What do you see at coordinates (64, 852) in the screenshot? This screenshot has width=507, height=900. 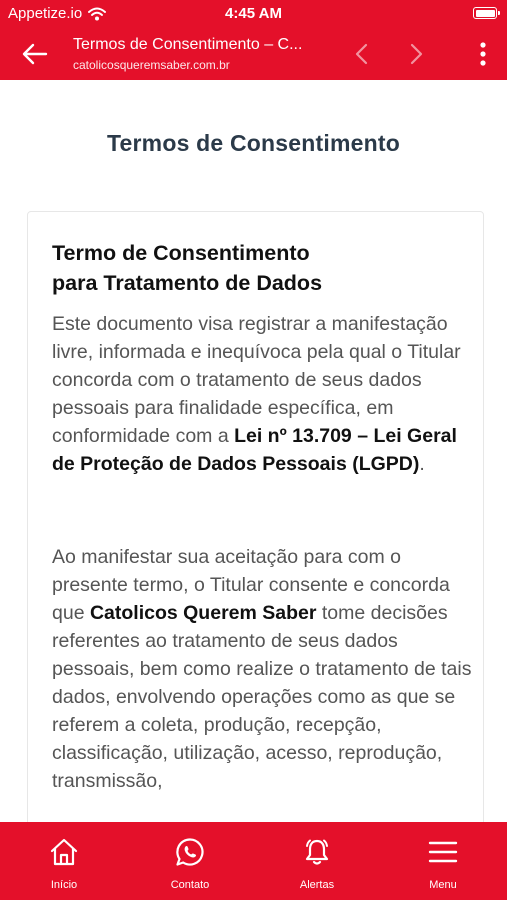 I see `home-icon` at bounding box center [64, 852].